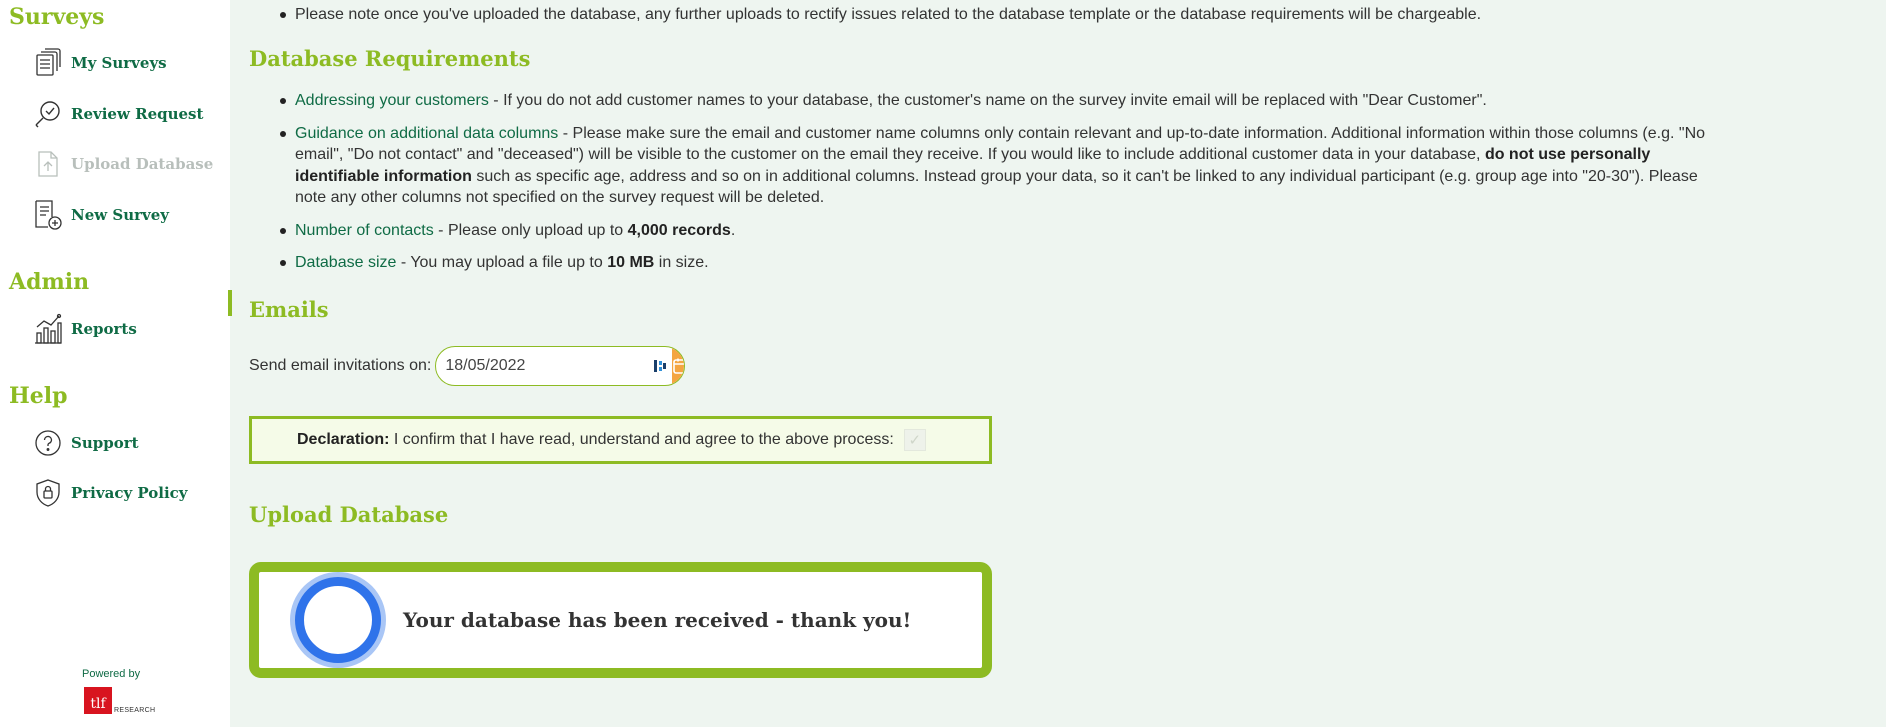  What do you see at coordinates (660, 366) in the screenshot?
I see `autofill-extension-icon` at bounding box center [660, 366].